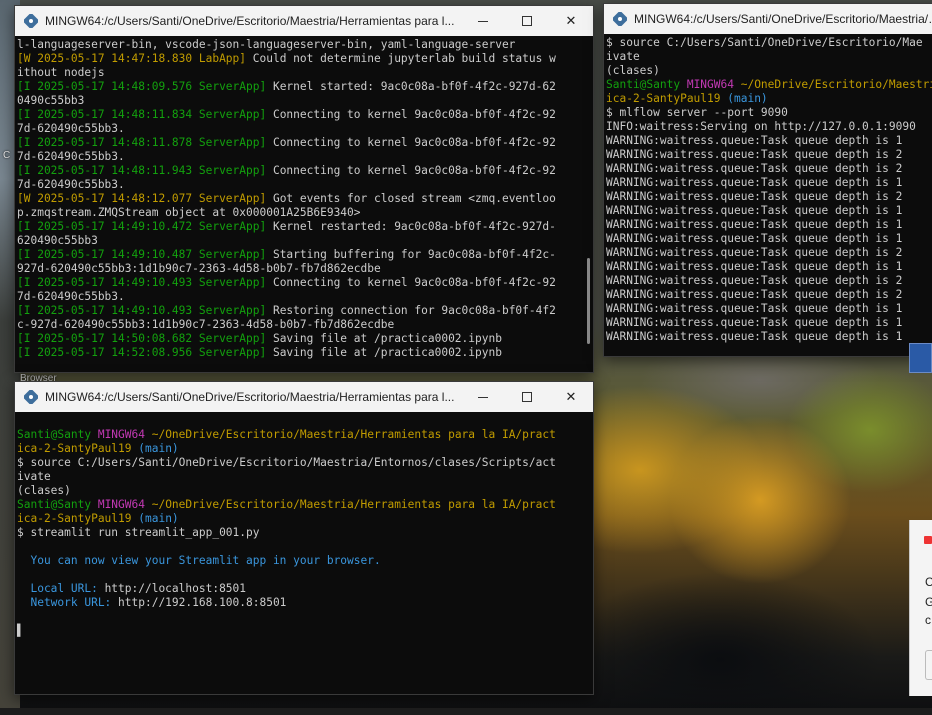 This screenshot has height=715, width=932. Describe the element at coordinates (928, 582) in the screenshot. I see `notification-text-1: C` at that location.